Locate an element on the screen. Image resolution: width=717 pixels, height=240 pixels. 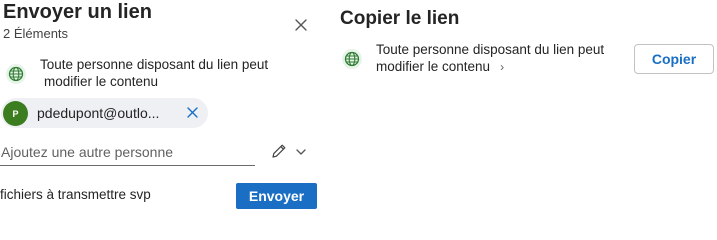
chevron-right-icon: › is located at coordinates (502, 67).